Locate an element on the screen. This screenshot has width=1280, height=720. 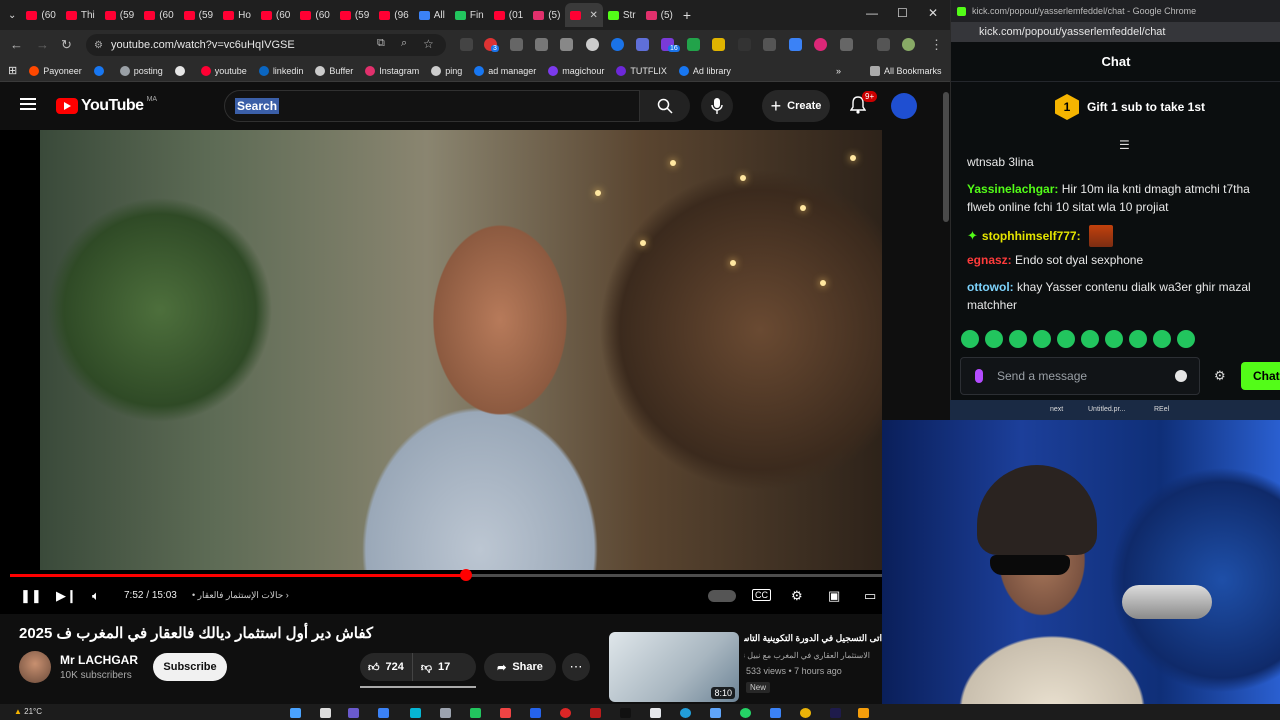
zoom-icon: ⌕ is located at coordinates (404, 43).